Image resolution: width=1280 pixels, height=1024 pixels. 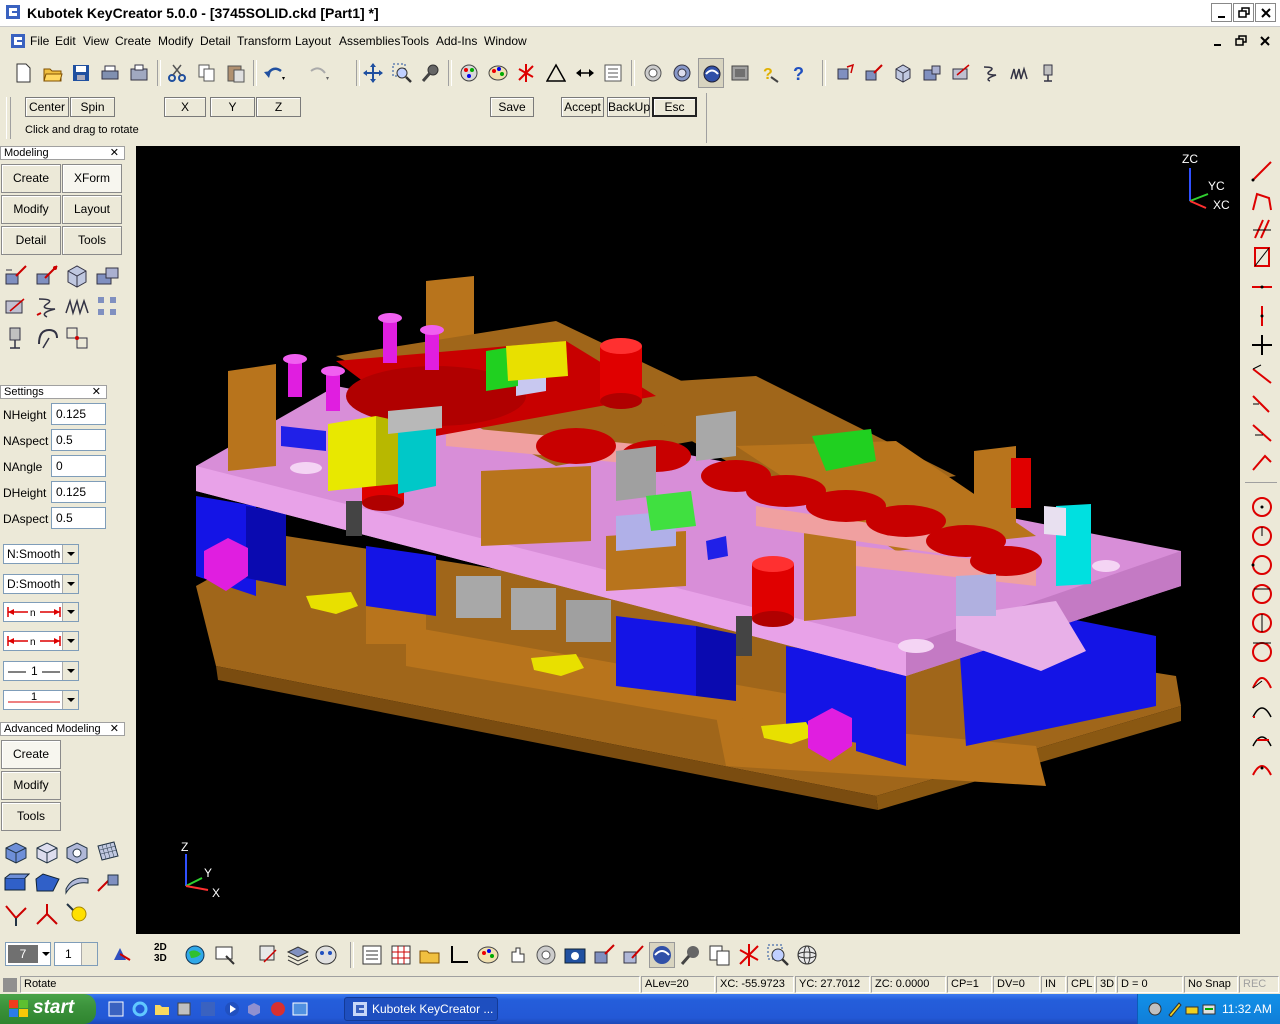 I want to click on menu-add-ins: Add-Ins, so click(x=456, y=41).